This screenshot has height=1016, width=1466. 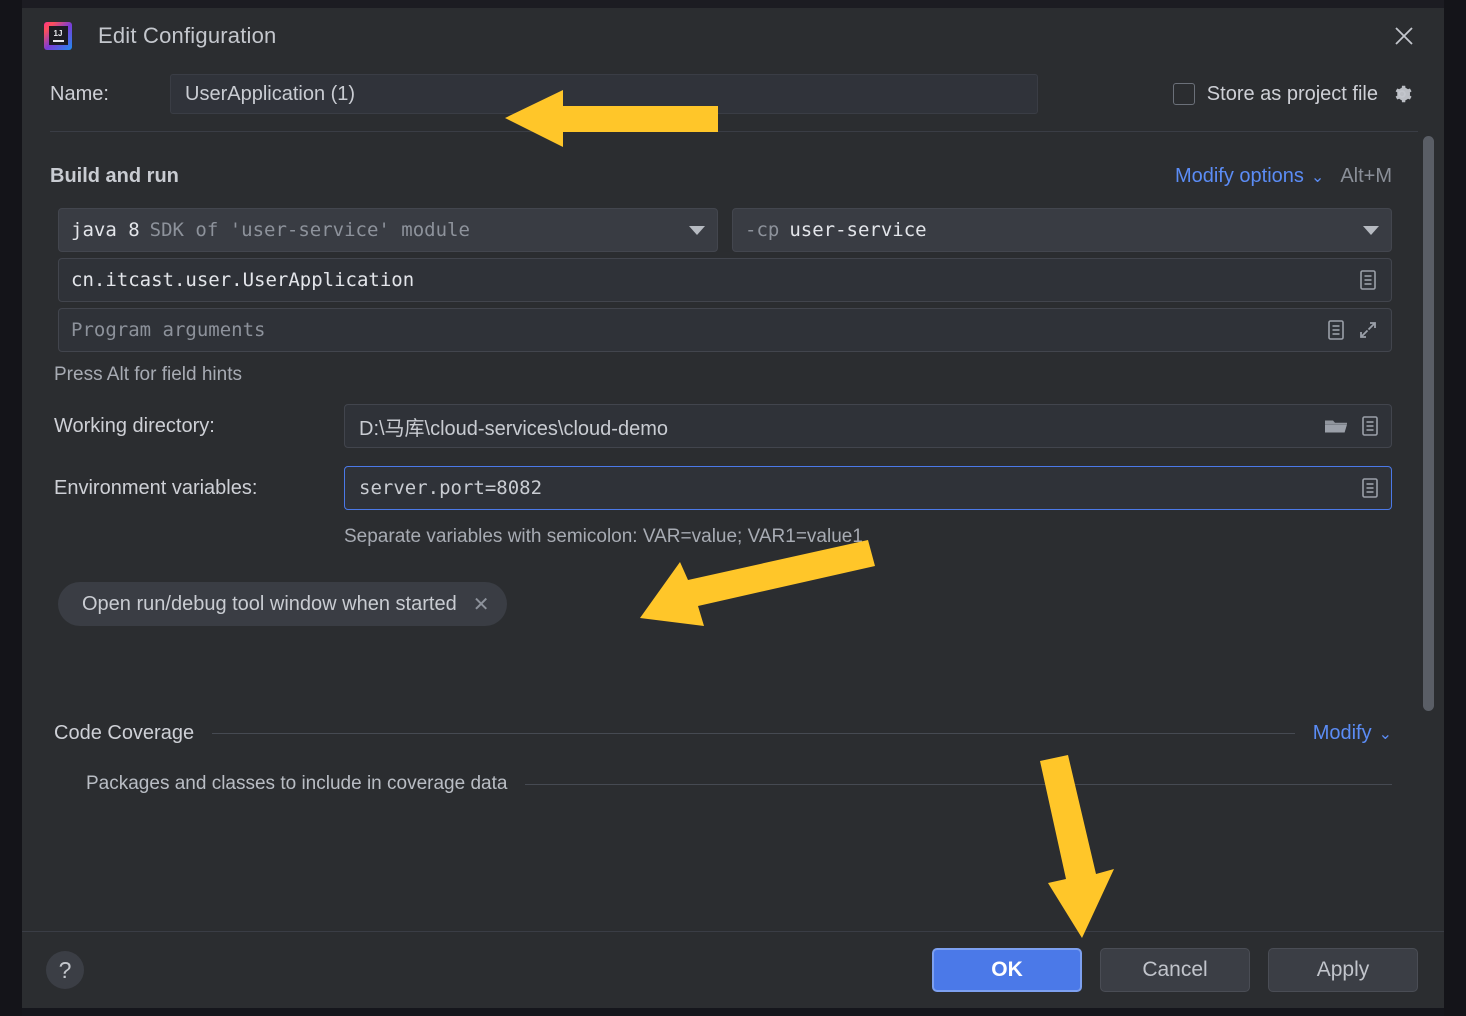 What do you see at coordinates (1368, 330) in the screenshot?
I see `expand-diagonal-icon` at bounding box center [1368, 330].